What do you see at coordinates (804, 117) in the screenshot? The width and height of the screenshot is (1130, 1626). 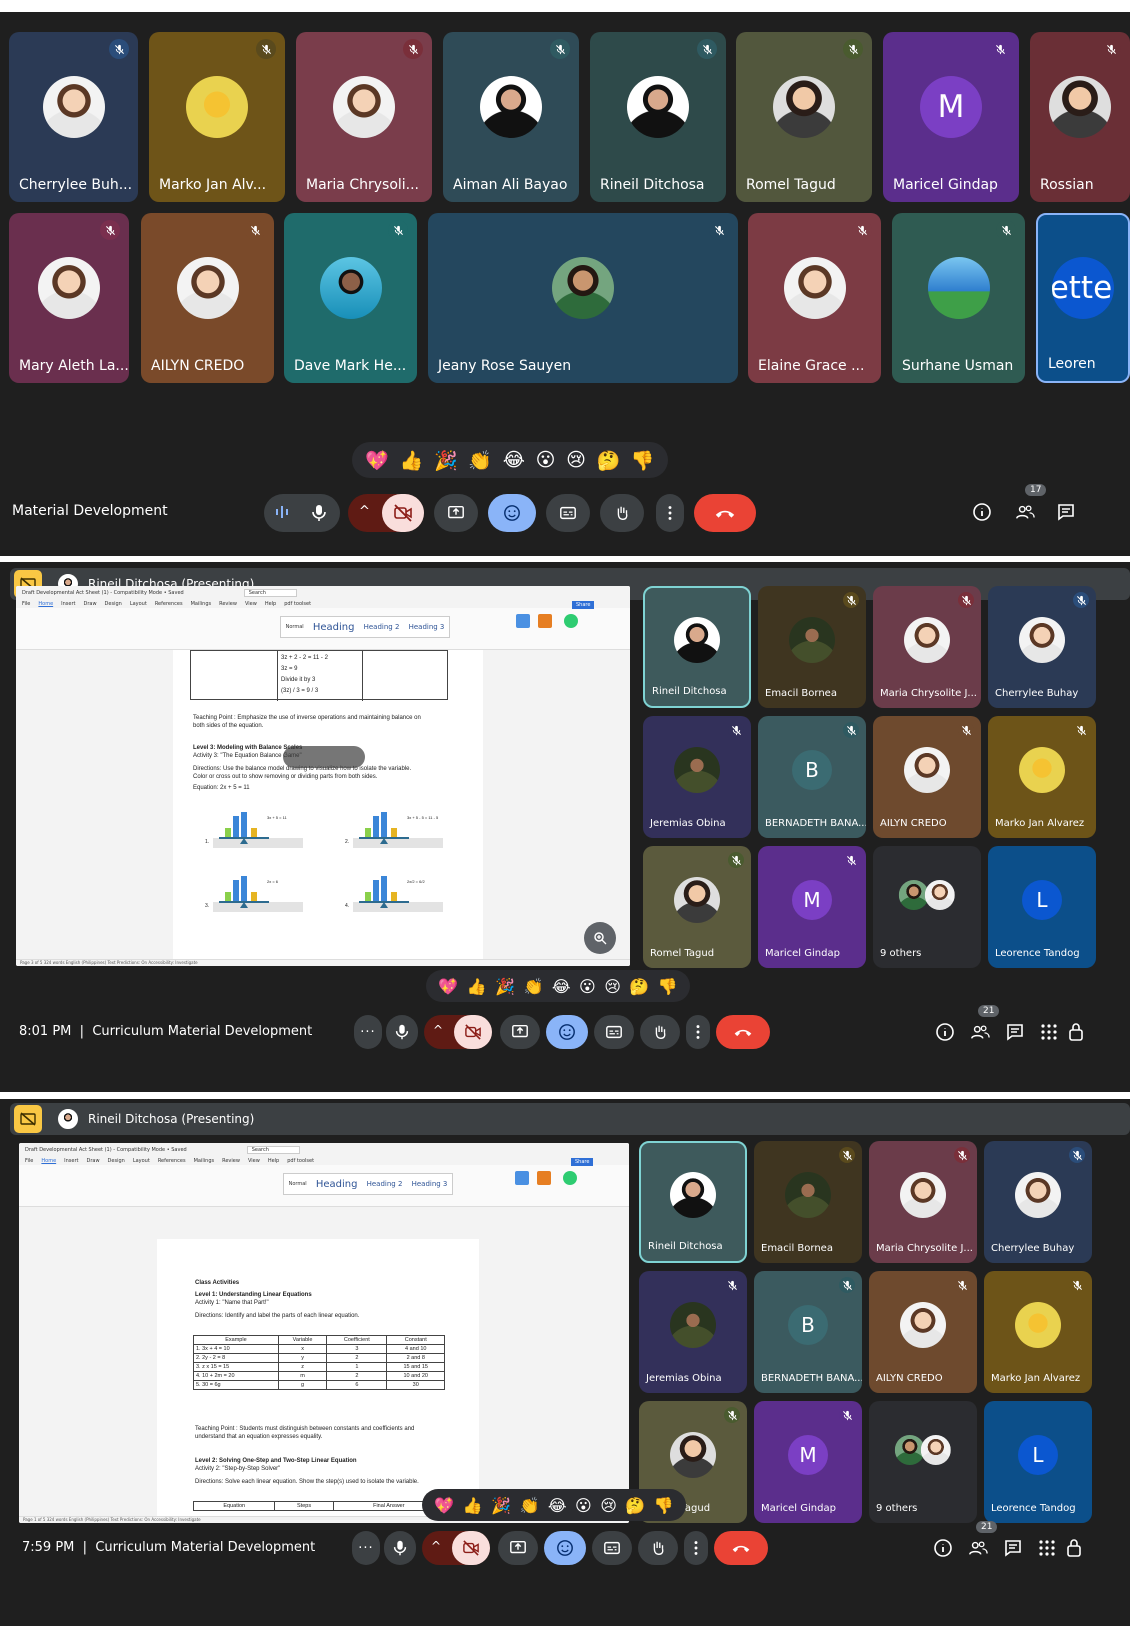 I see `participant-tile: Romel Tagud` at bounding box center [804, 117].